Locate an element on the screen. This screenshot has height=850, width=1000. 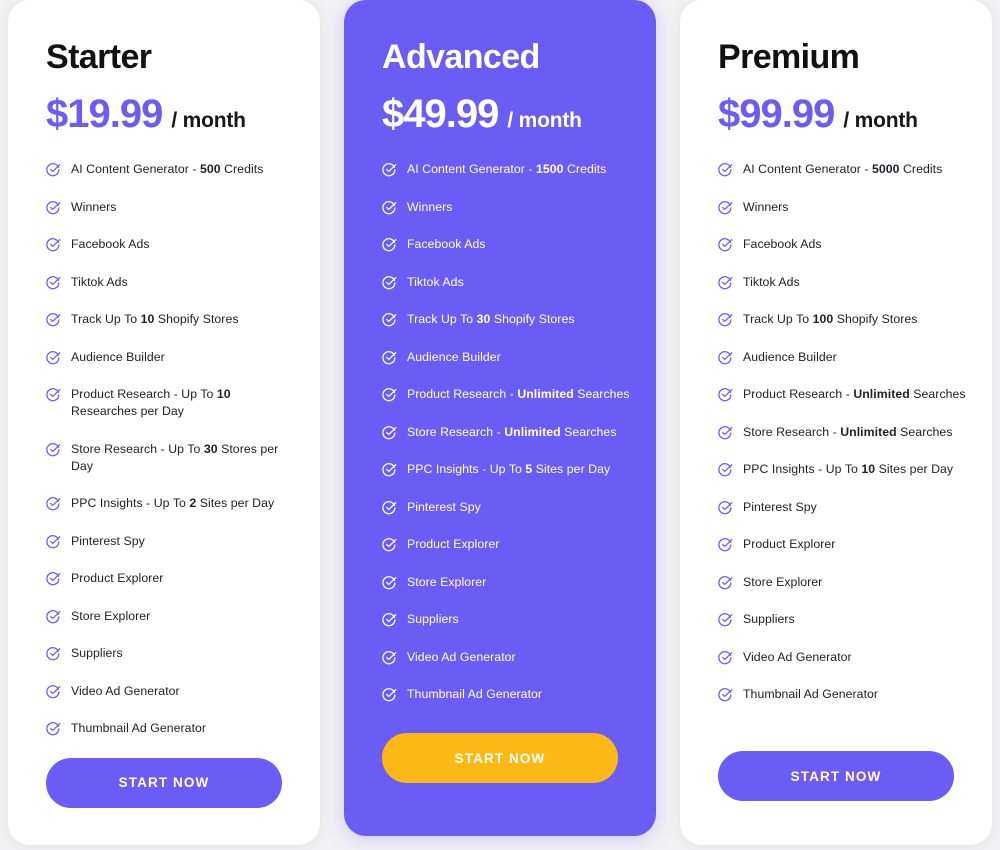
feature-item: AI Content Generator - 500 Credits is located at coordinates (170, 169).